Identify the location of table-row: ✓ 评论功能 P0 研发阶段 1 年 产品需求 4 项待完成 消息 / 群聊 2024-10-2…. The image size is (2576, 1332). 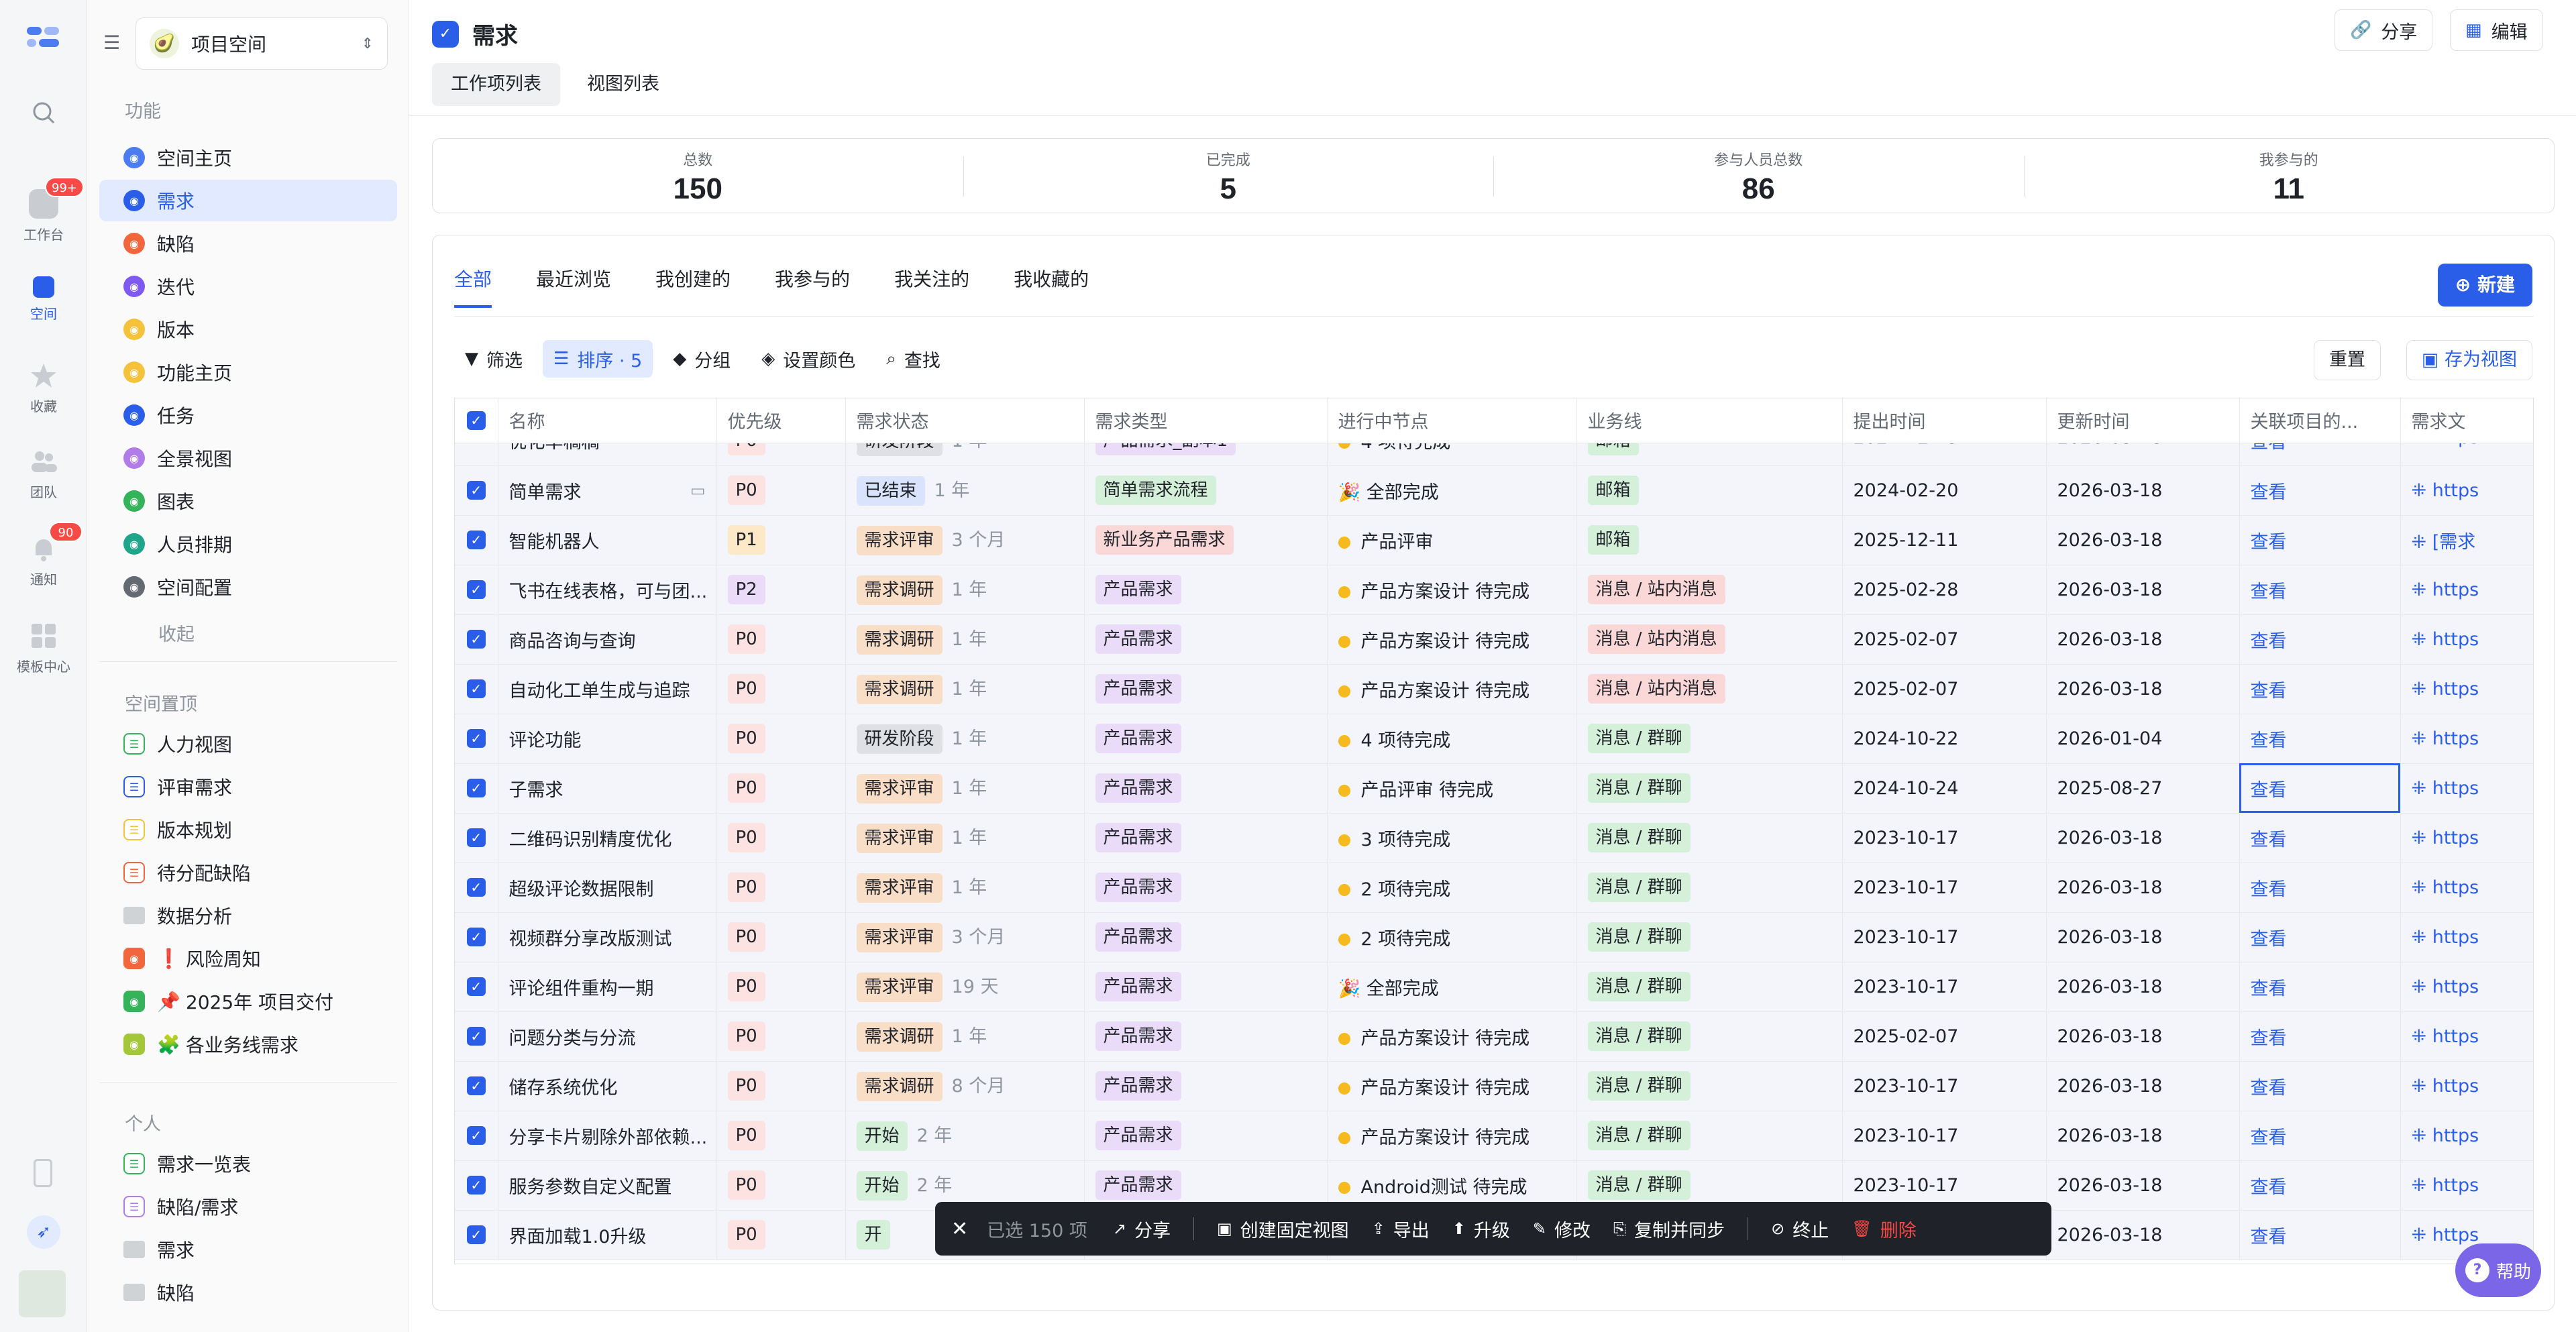
(1494, 739).